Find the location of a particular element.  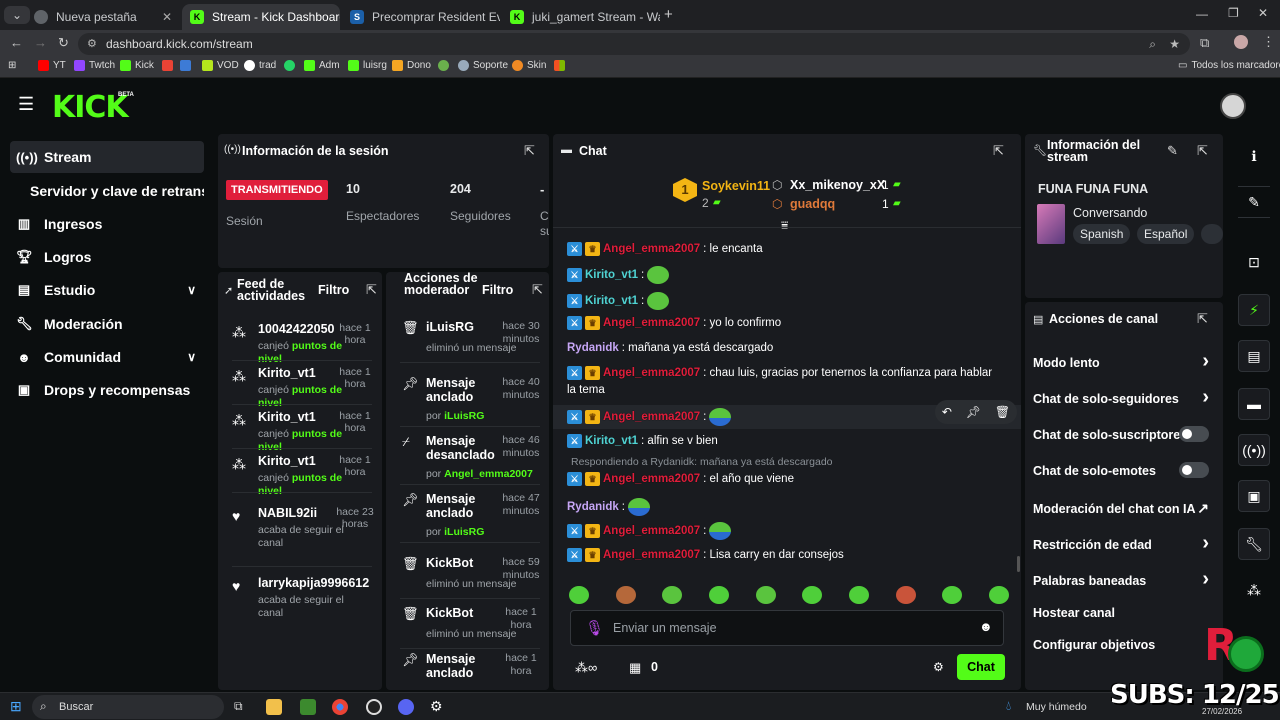

task-view-icon: ⧉ is located at coordinates (238, 706).